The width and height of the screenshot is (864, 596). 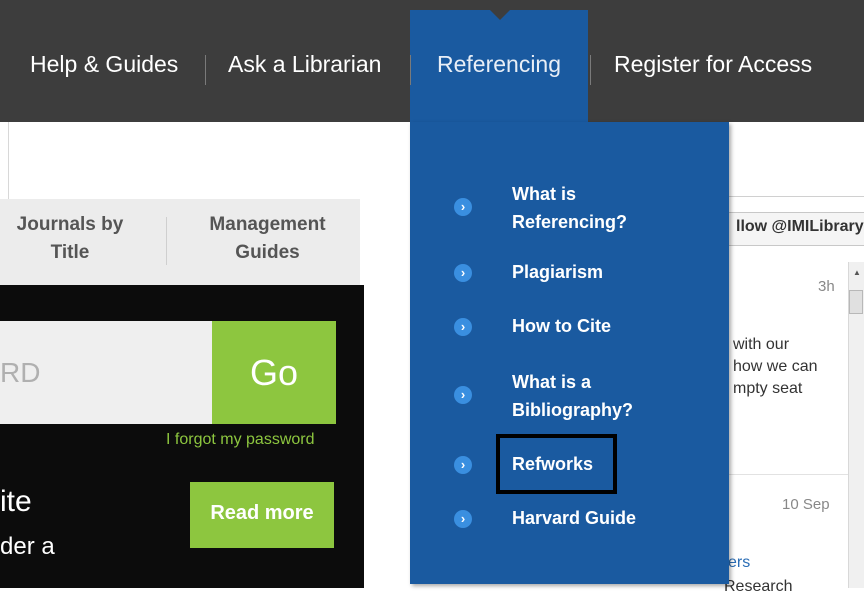 What do you see at coordinates (500, 15) in the screenshot?
I see `active-tab-indicator` at bounding box center [500, 15].